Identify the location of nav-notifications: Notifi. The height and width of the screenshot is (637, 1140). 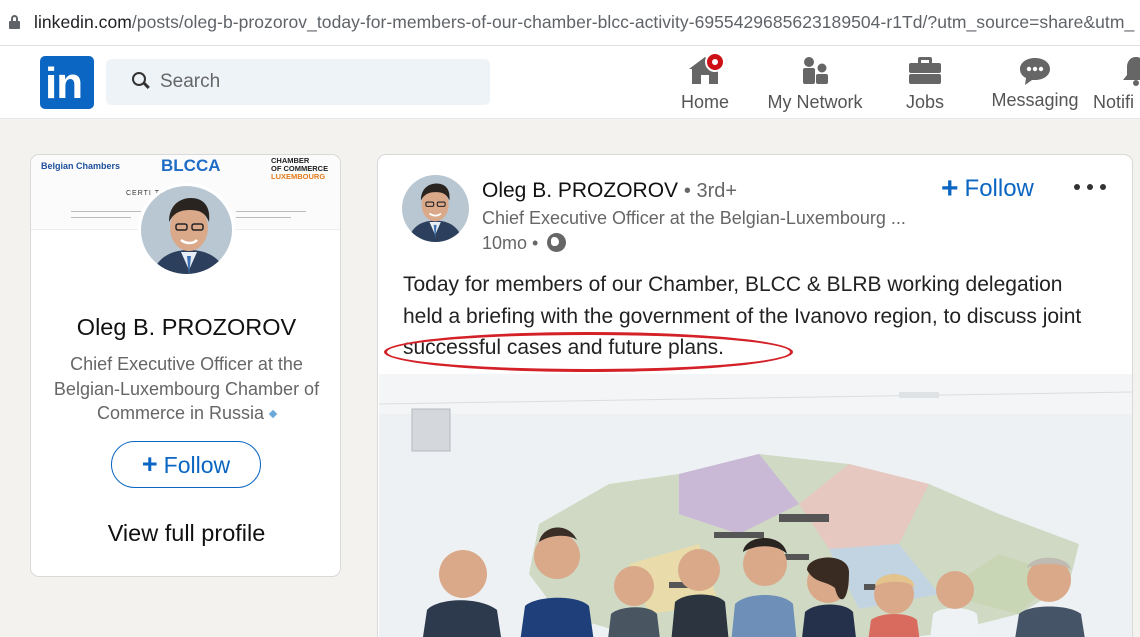
(1116, 82).